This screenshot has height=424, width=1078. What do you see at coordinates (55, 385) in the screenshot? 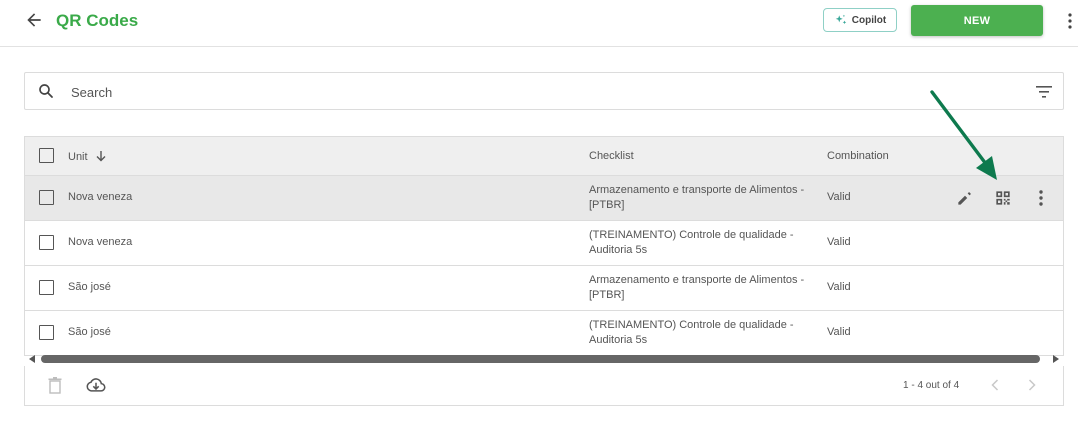
I see `trash-icon` at bounding box center [55, 385].